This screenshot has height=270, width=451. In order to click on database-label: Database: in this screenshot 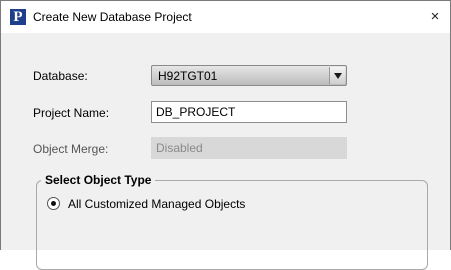, I will do `click(60, 76)`.